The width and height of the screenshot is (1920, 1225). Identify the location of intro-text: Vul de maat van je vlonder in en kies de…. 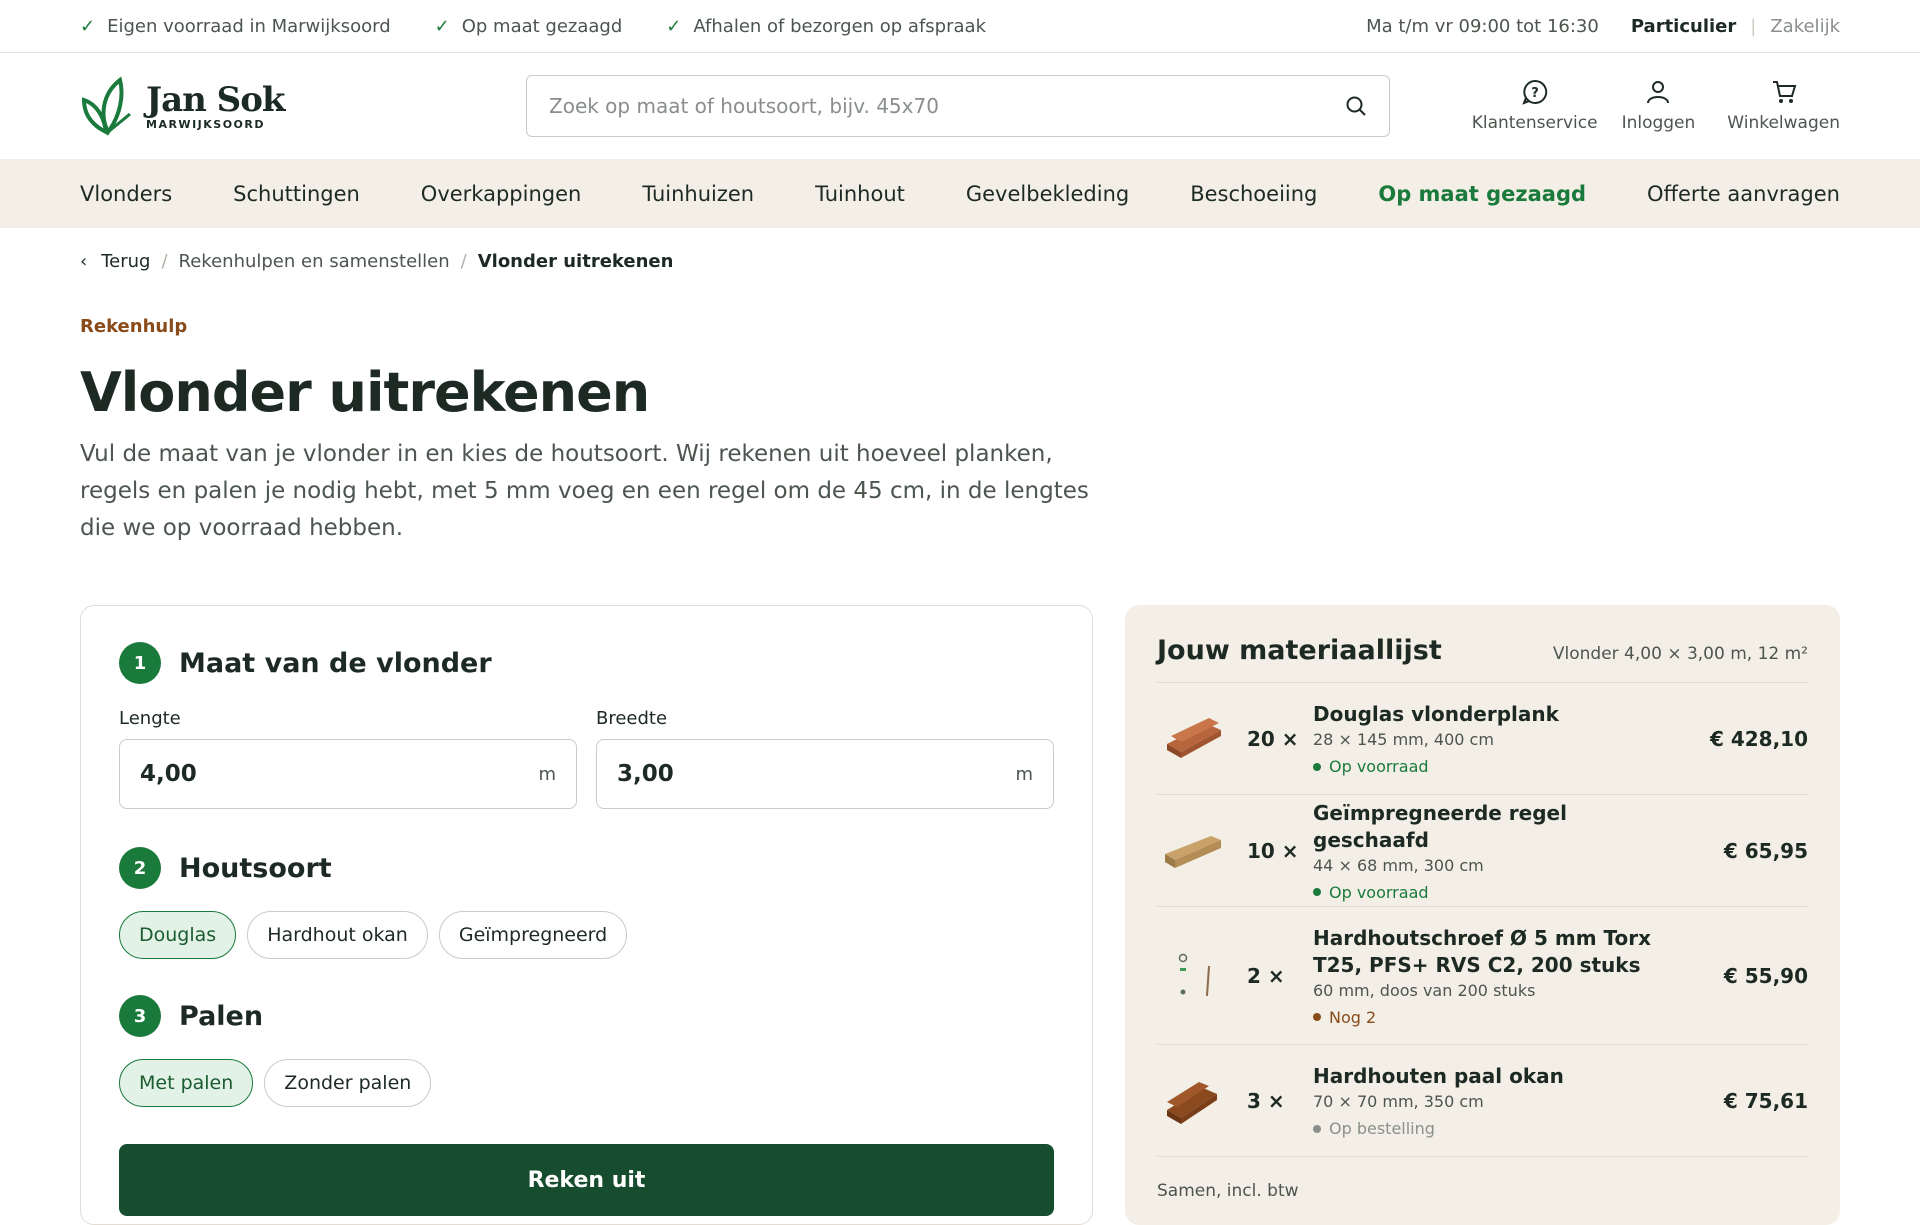
(584, 491).